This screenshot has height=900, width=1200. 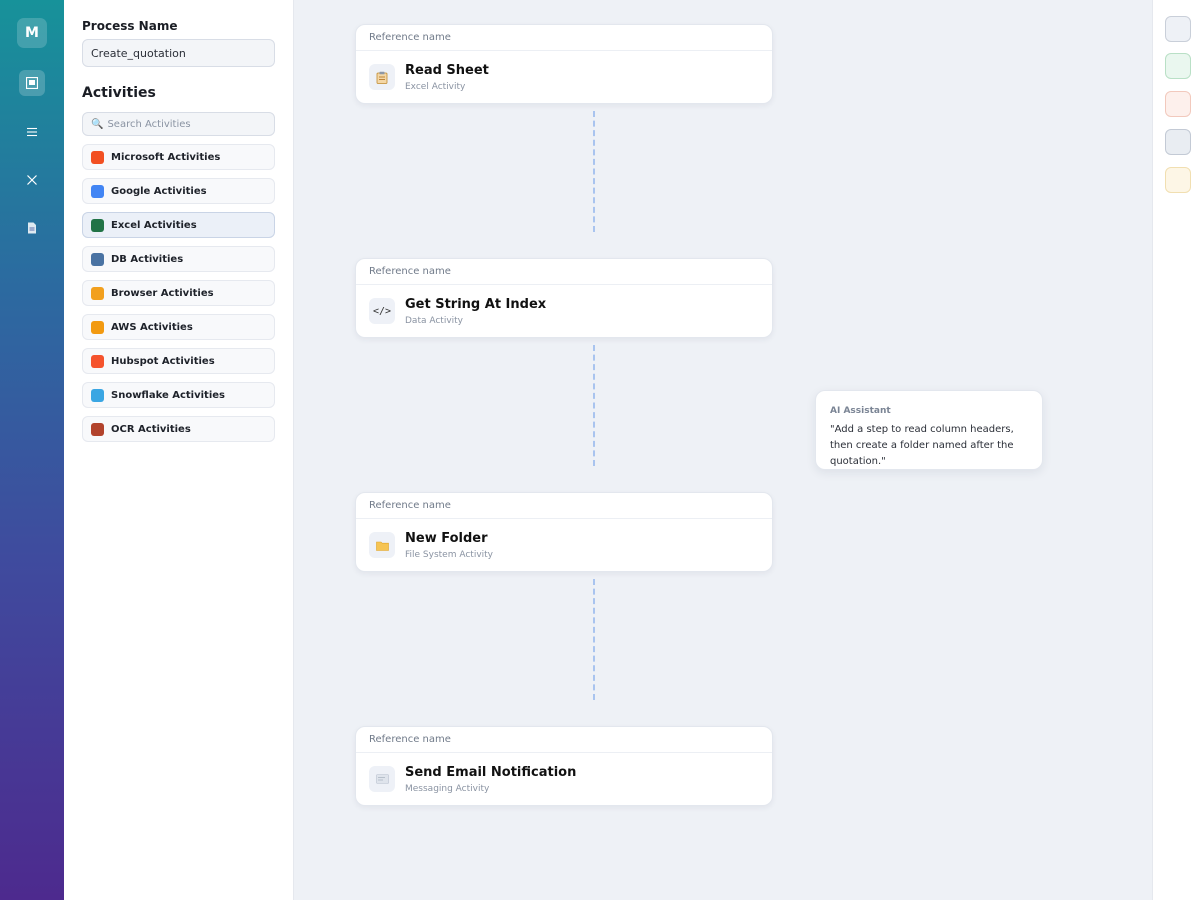 What do you see at coordinates (32, 83) in the screenshot?
I see `process-icon` at bounding box center [32, 83].